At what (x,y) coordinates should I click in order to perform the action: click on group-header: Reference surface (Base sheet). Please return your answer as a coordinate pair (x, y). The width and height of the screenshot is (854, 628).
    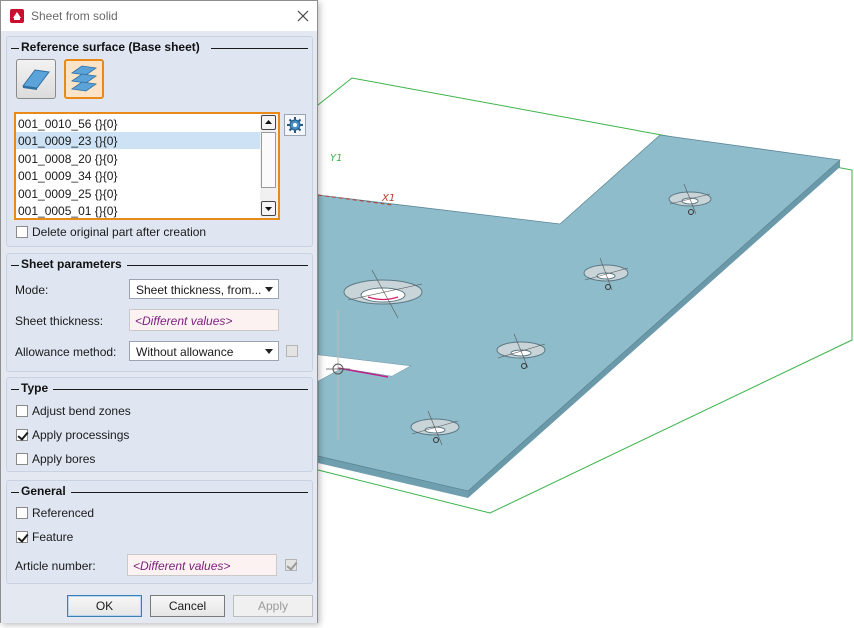
    Looking at the image, I should click on (159, 46).